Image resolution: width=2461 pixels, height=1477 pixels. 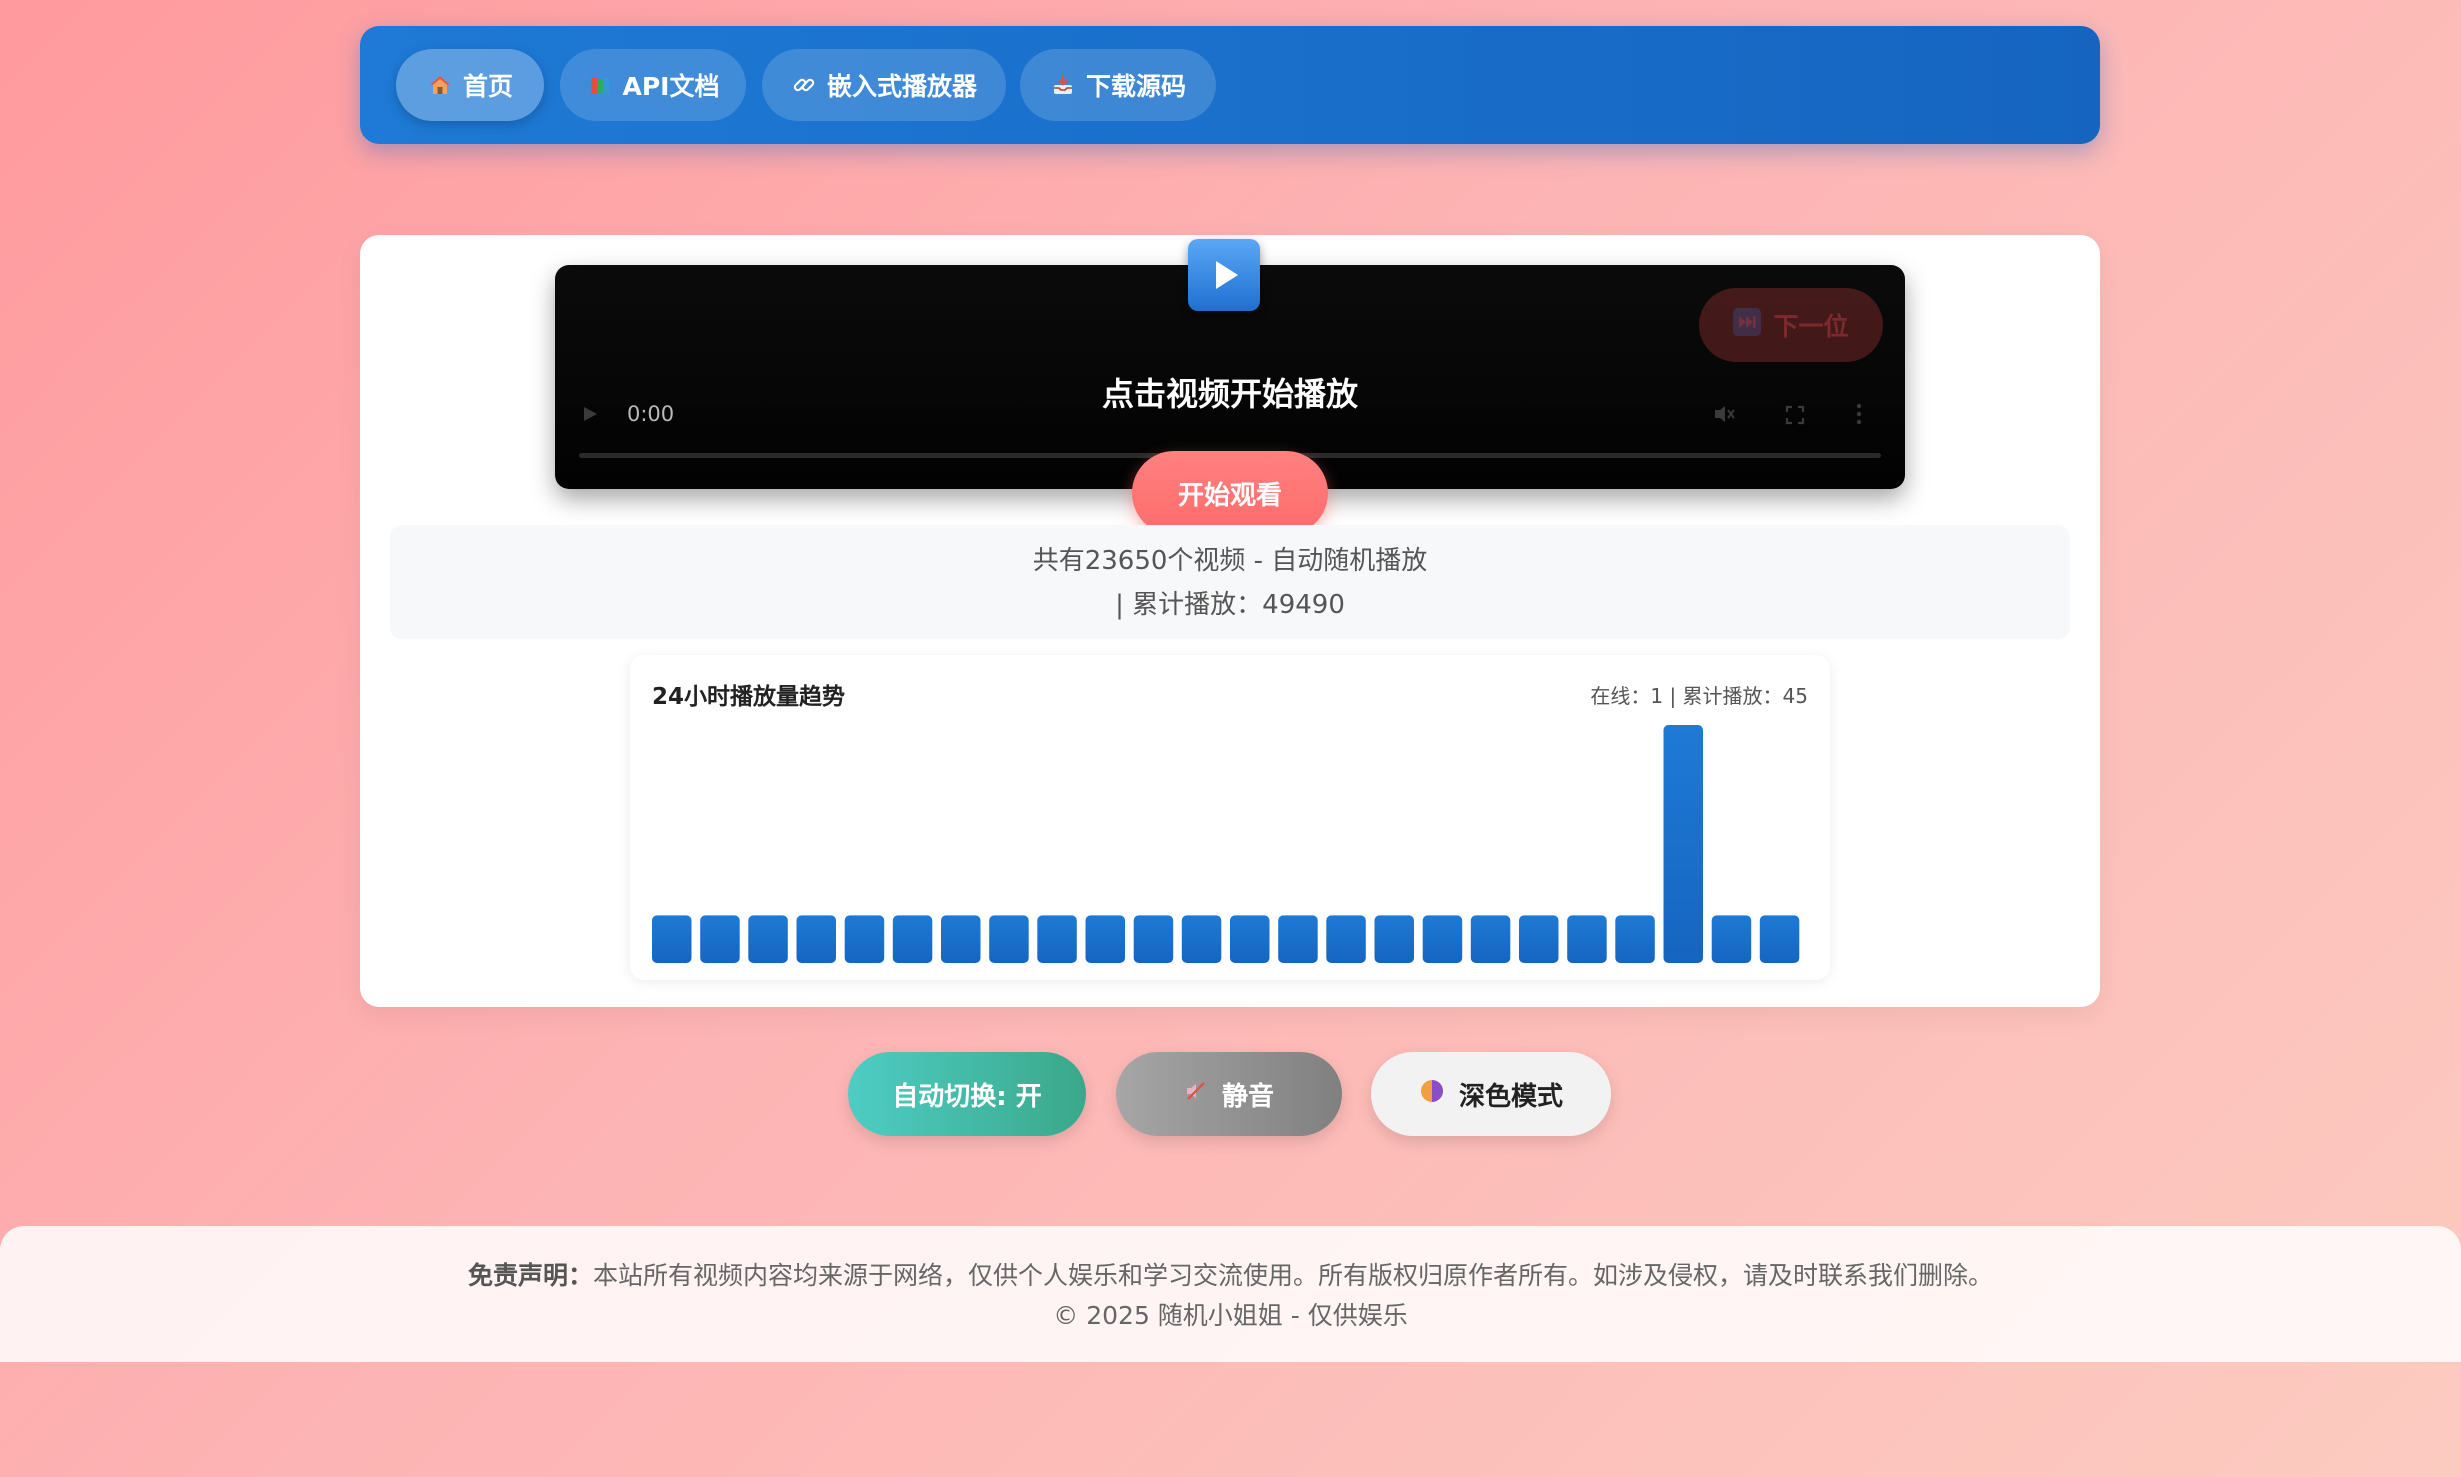 I want to click on play-trend-chart: 24小时播放量趋势 在线：1 | 累计播放：45, so click(x=1230, y=817).